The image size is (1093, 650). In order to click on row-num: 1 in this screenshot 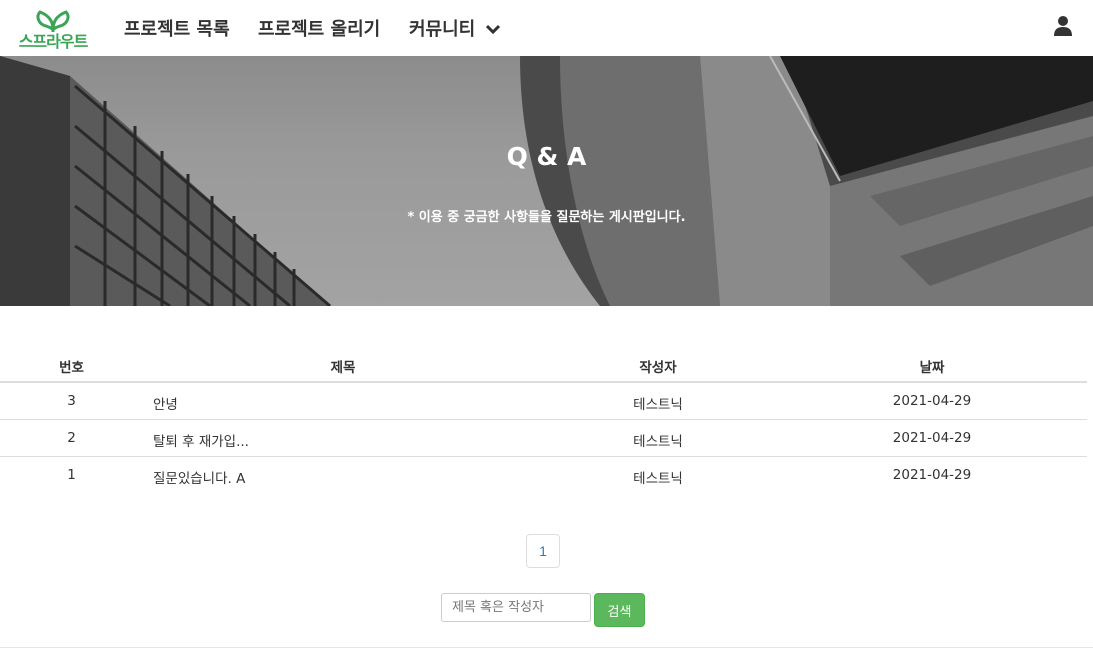, I will do `click(71, 475)`.